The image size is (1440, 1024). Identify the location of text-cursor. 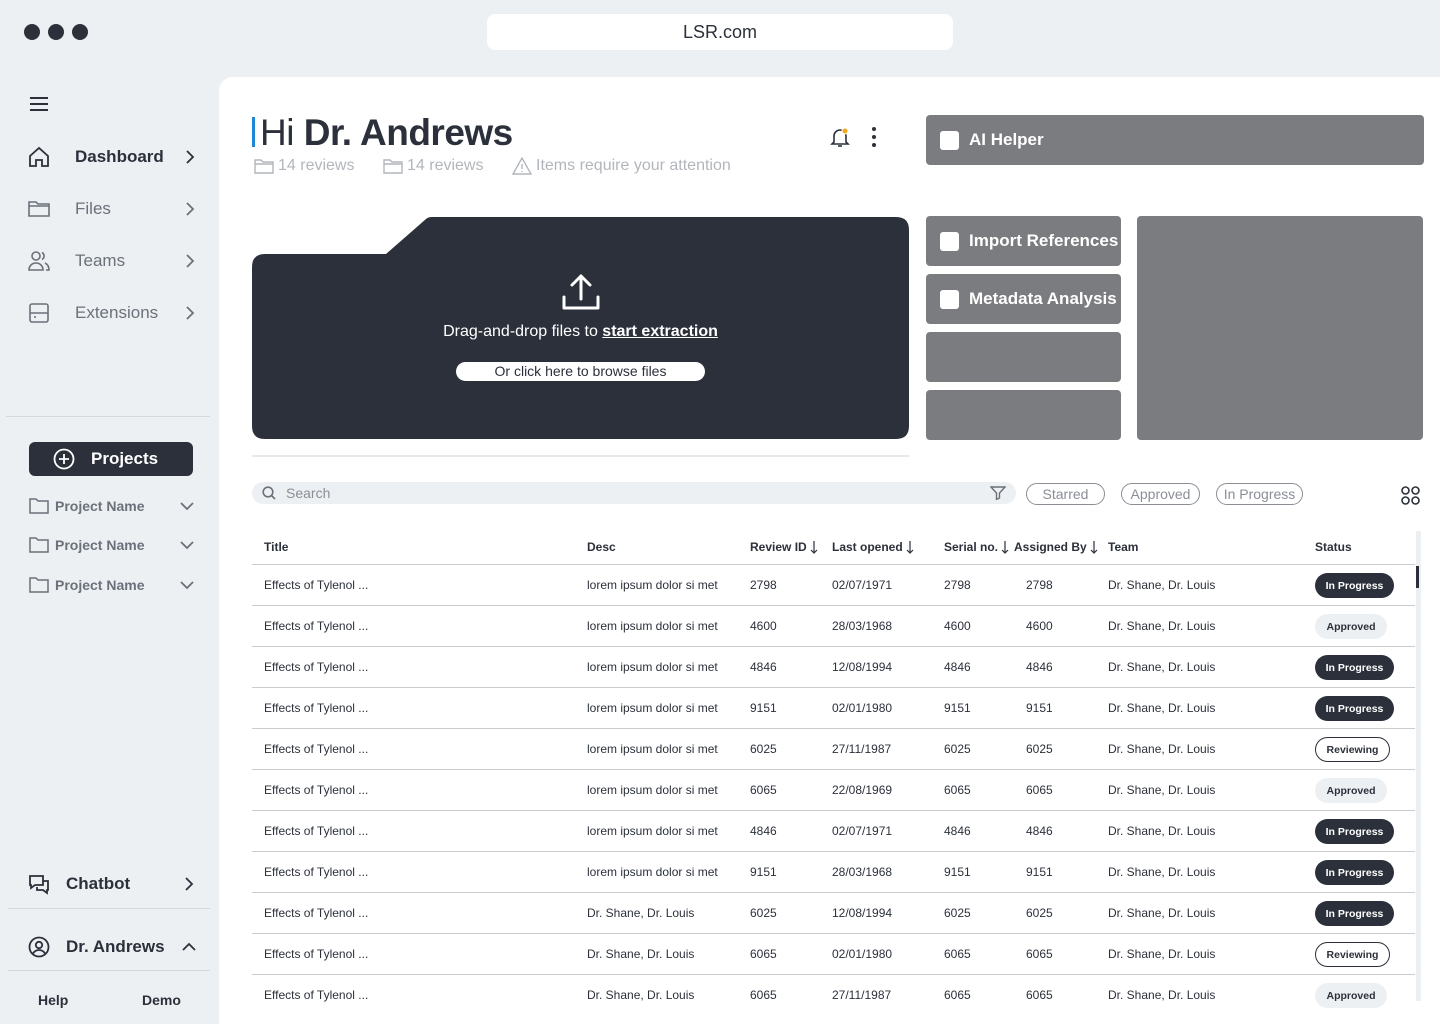
(253, 132).